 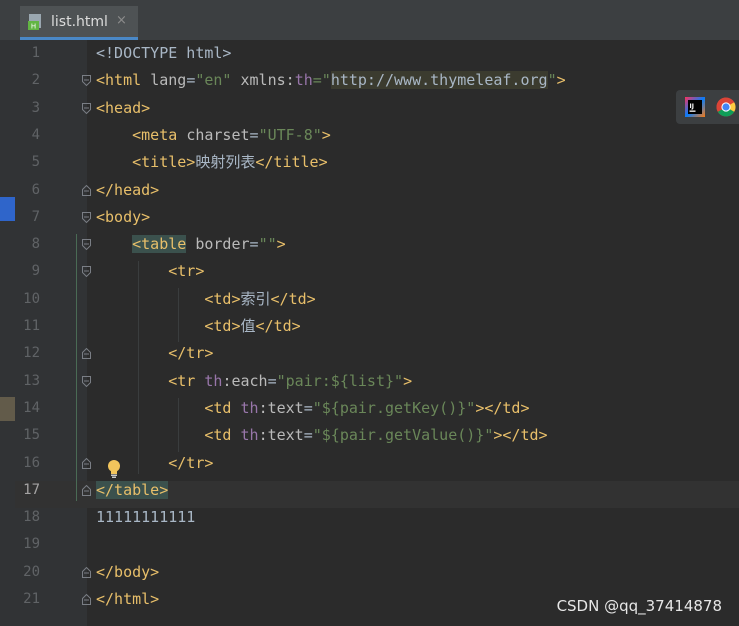 I want to click on browser-preview-toolbar: IJ, so click(x=707, y=107).